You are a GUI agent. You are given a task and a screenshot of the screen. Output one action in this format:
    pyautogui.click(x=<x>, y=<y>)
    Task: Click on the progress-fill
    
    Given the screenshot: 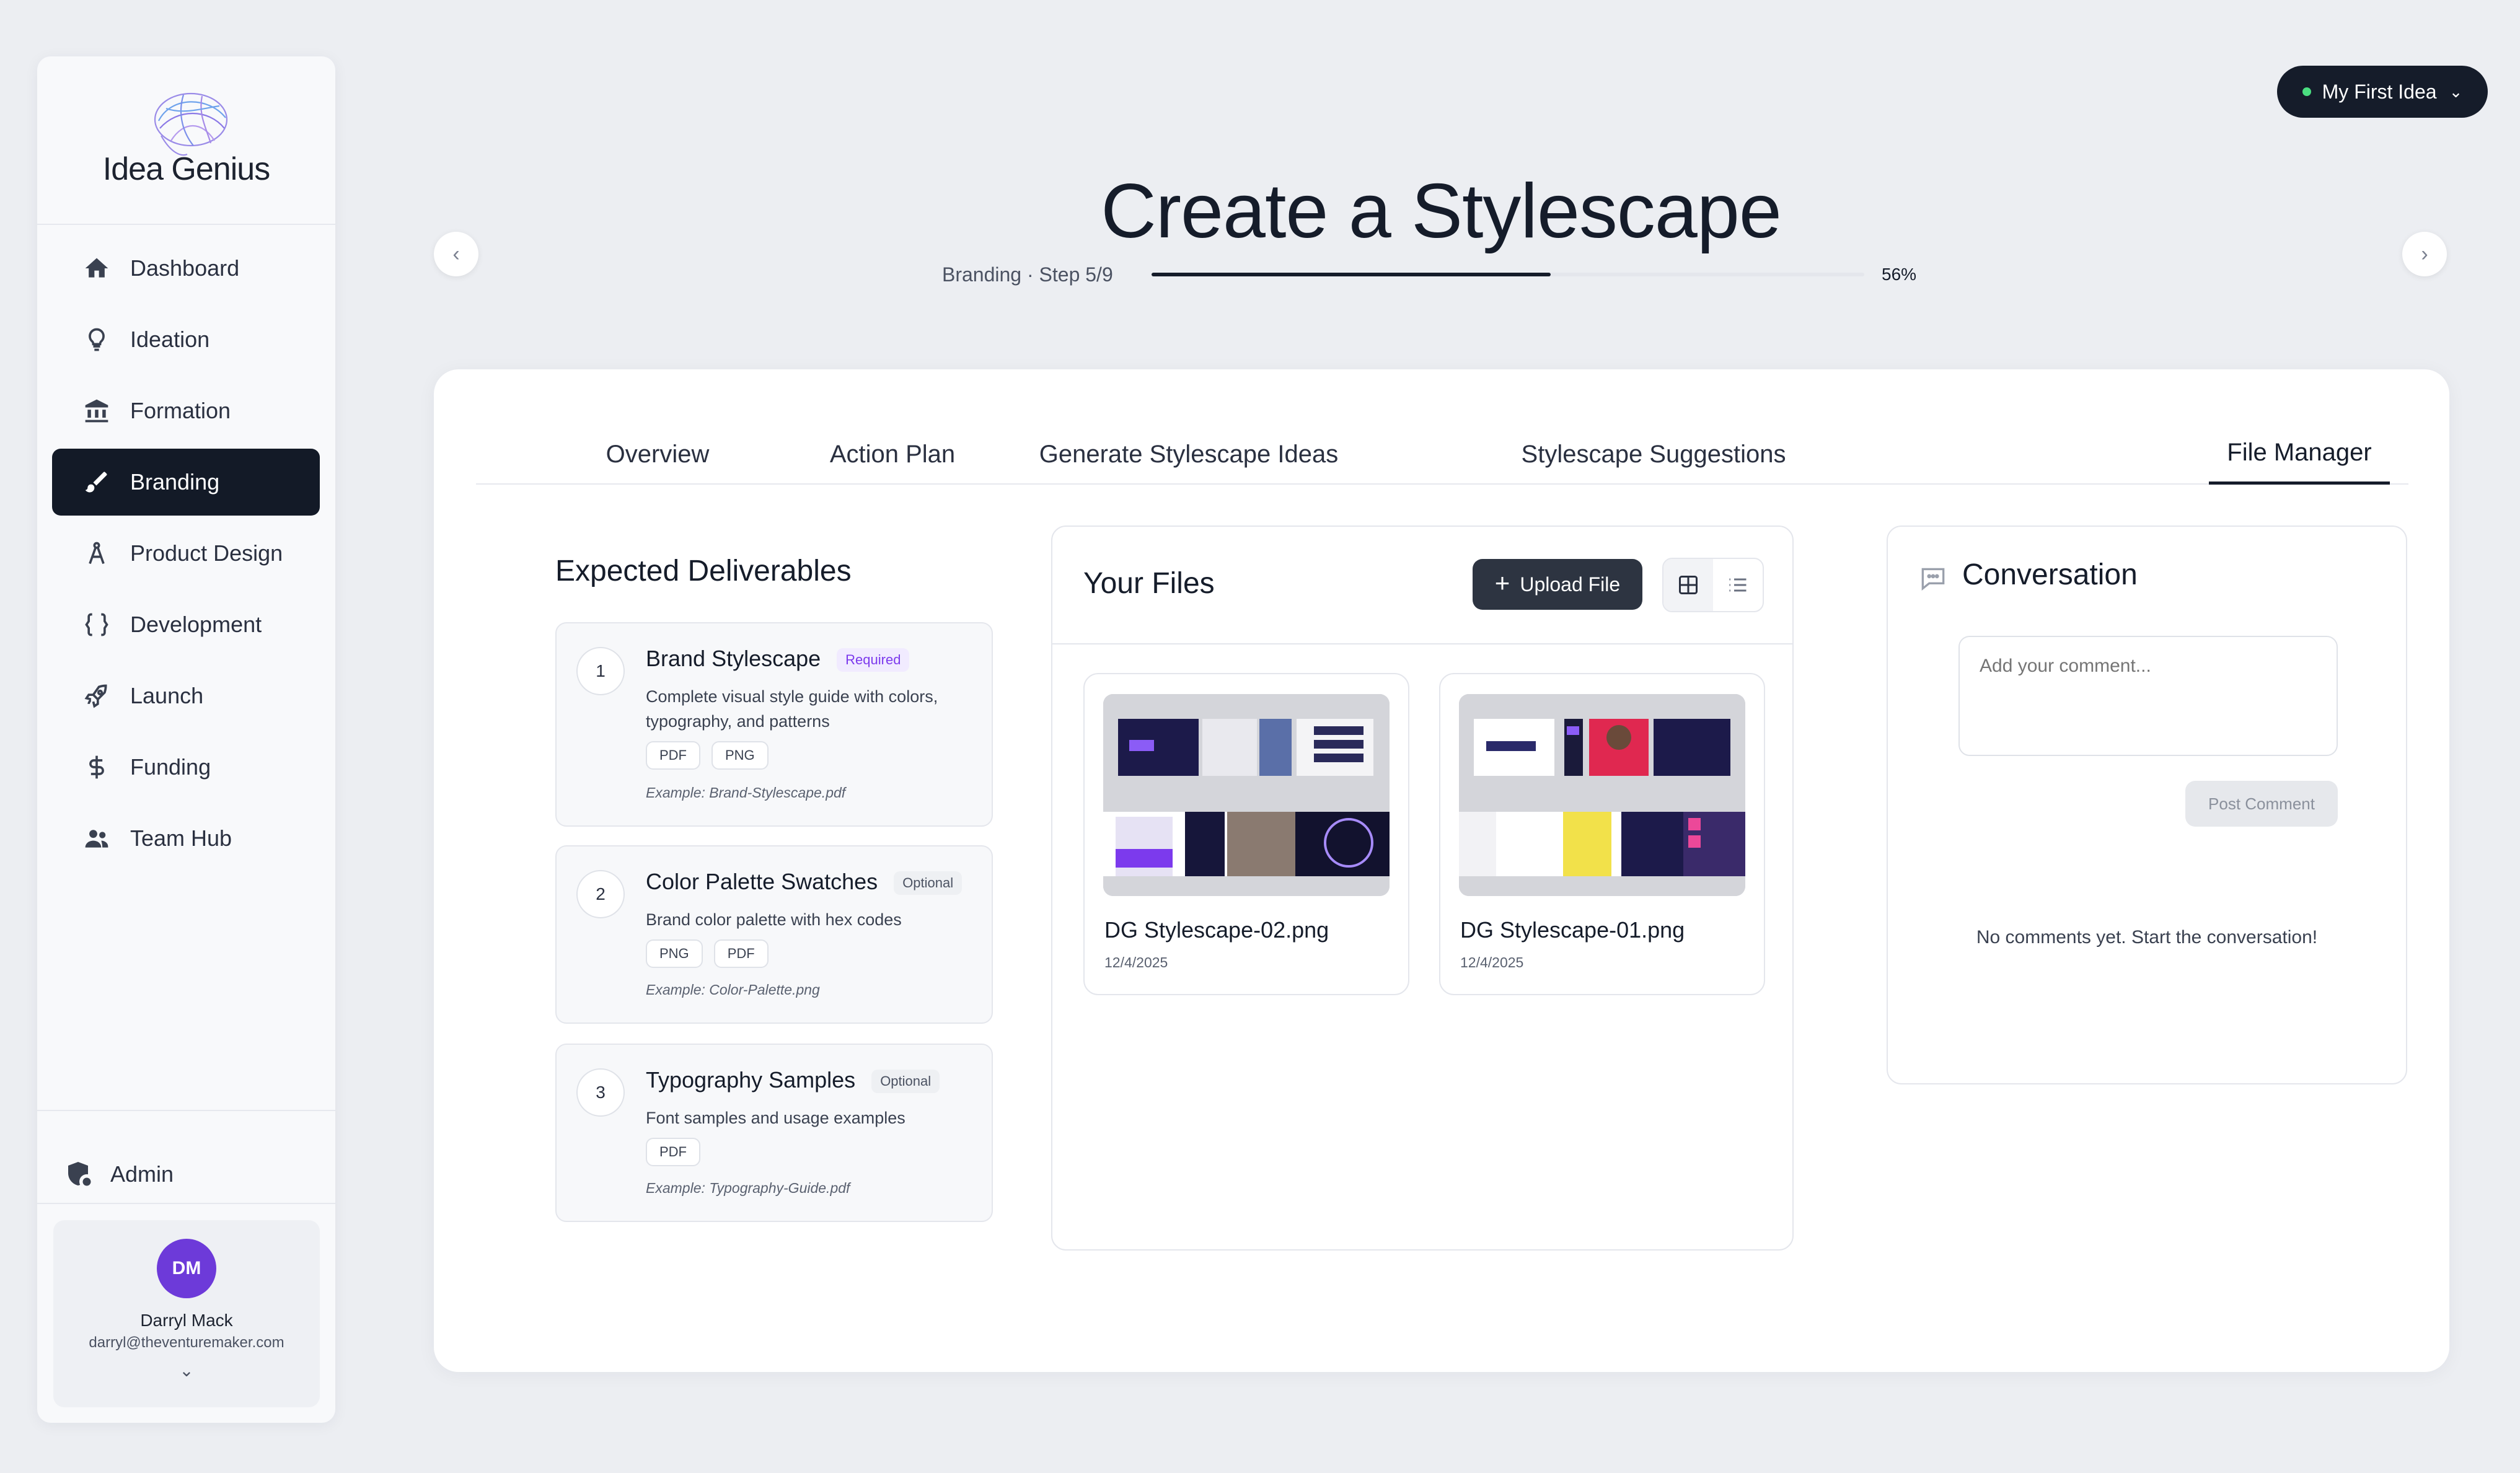 What is the action you would take?
    pyautogui.click(x=1351, y=274)
    